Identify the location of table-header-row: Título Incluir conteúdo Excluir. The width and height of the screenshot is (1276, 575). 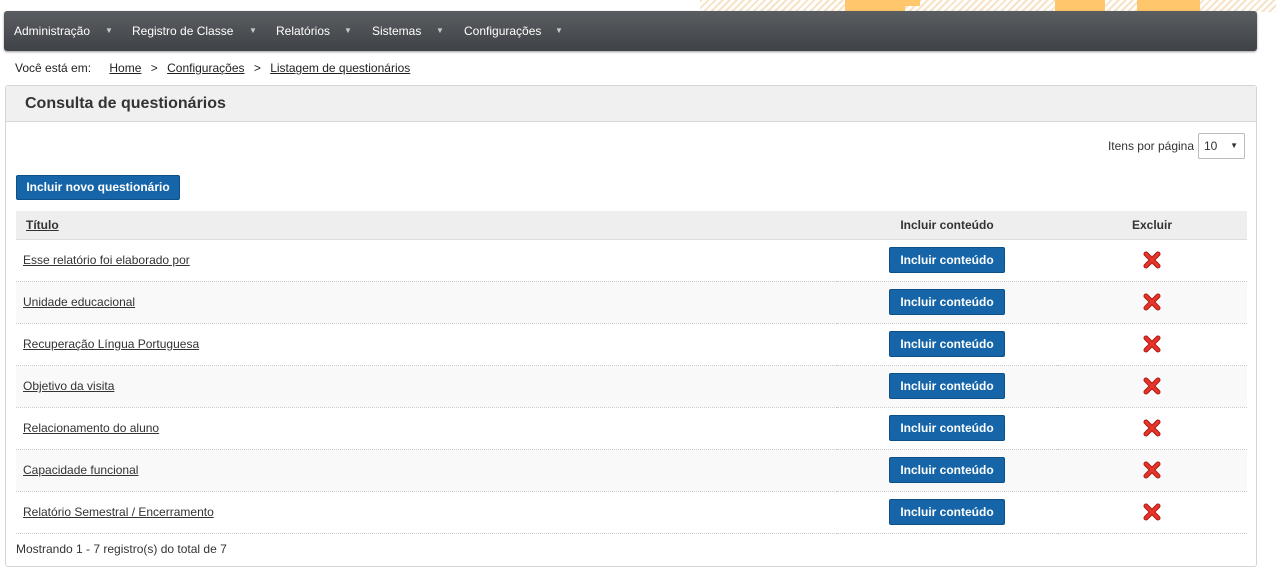
(631, 225).